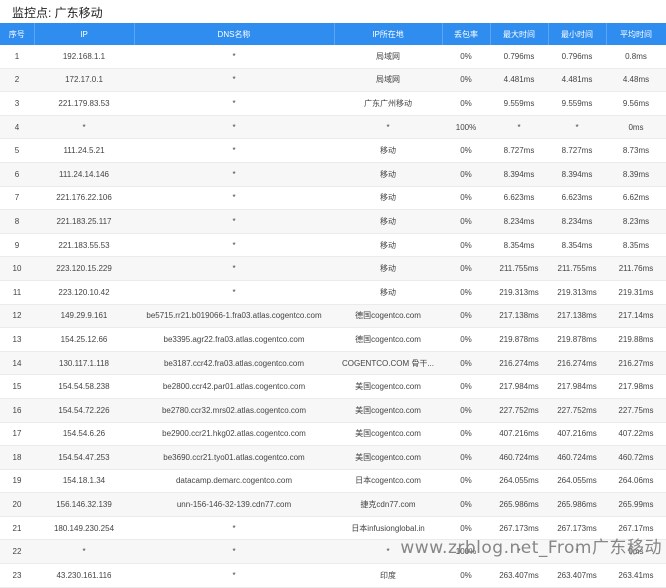 The width and height of the screenshot is (666, 588). I want to click on hop-index: 8, so click(17, 221).